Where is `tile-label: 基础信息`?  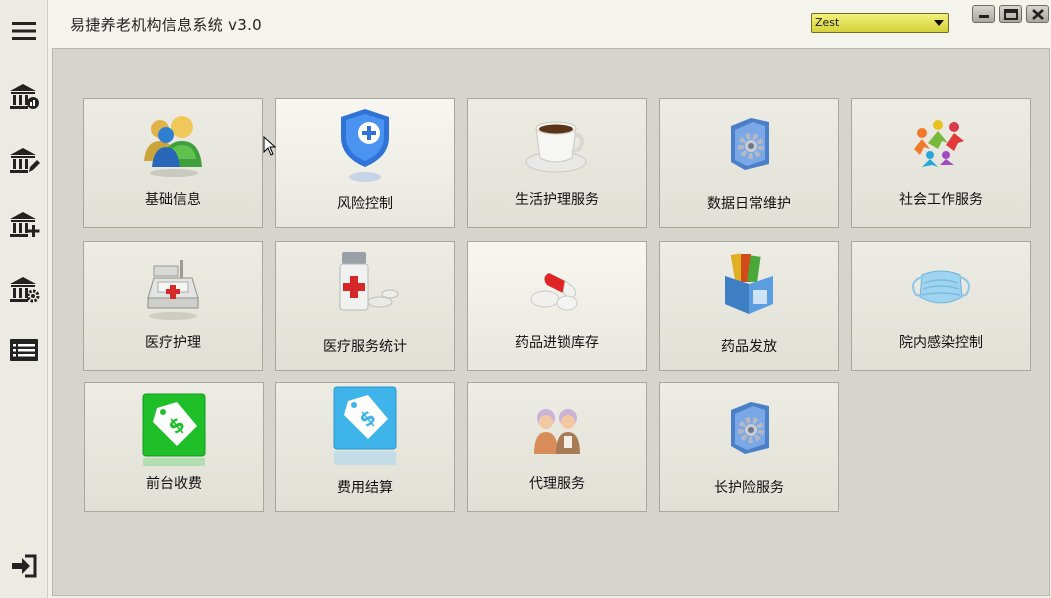 tile-label: 基础信息 is located at coordinates (173, 200).